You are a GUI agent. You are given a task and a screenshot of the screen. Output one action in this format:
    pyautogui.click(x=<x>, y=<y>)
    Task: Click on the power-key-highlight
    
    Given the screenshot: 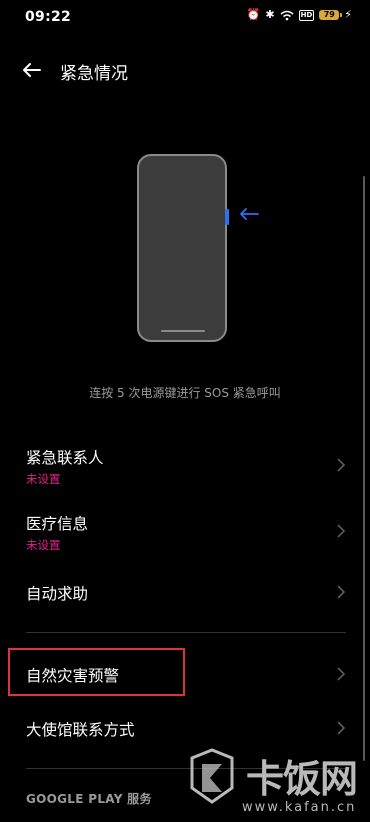 What is the action you would take?
    pyautogui.click(x=227, y=217)
    